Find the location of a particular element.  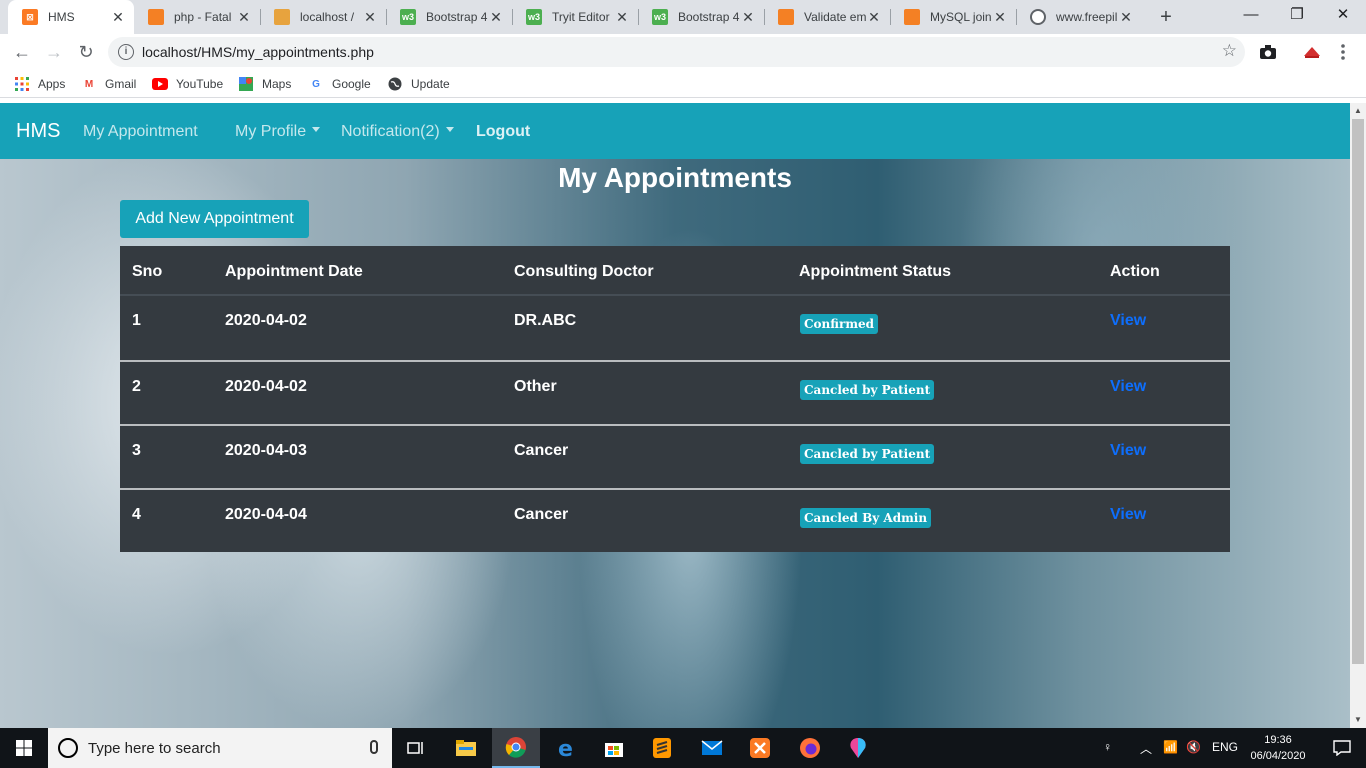

xampp-icon: ⊠ is located at coordinates (30, 17).